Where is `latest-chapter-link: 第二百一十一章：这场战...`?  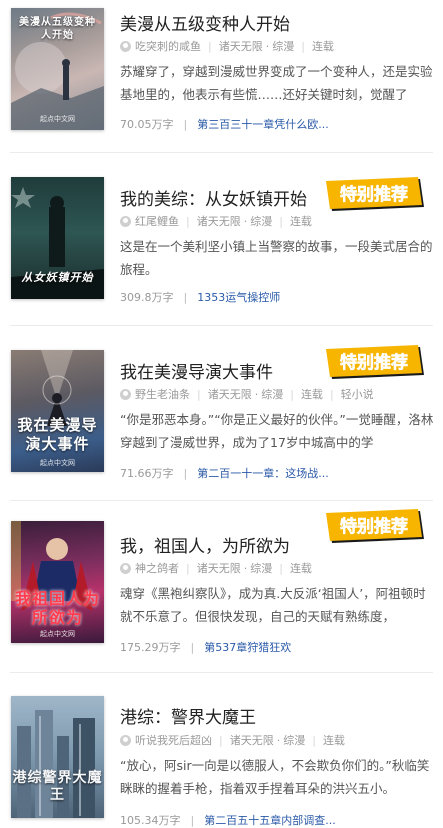
latest-chapter-link: 第二百一十一章：这场战... is located at coordinates (263, 473).